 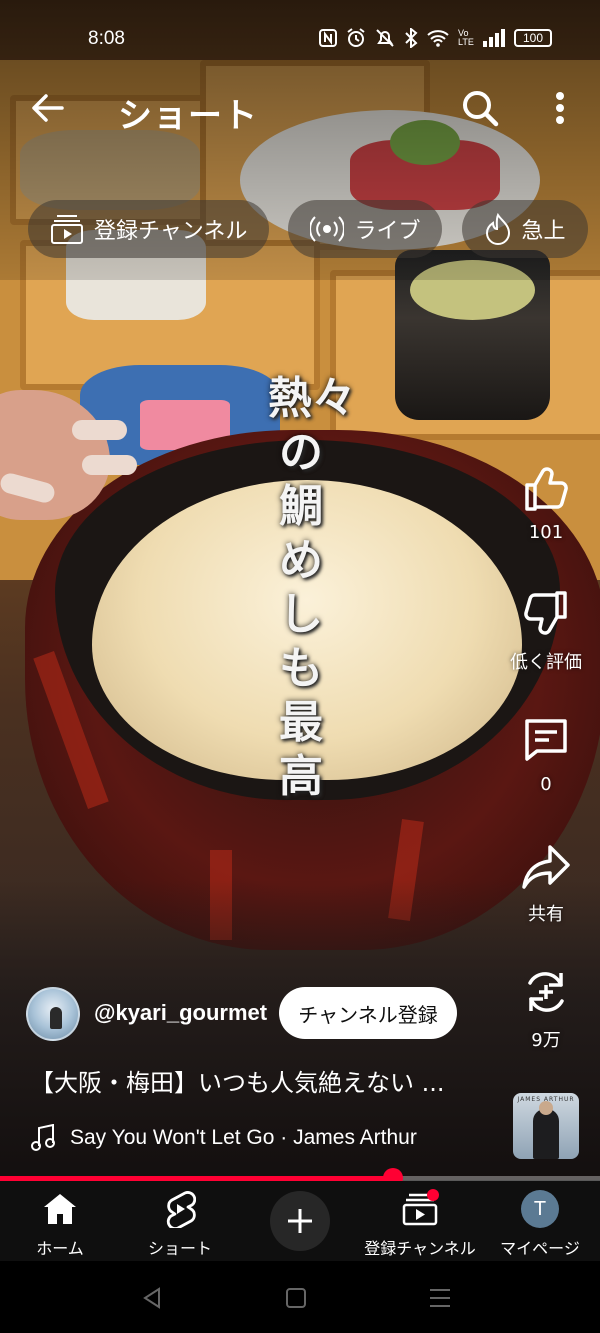 I want to click on remix-count: 9万, so click(x=546, y=1040).